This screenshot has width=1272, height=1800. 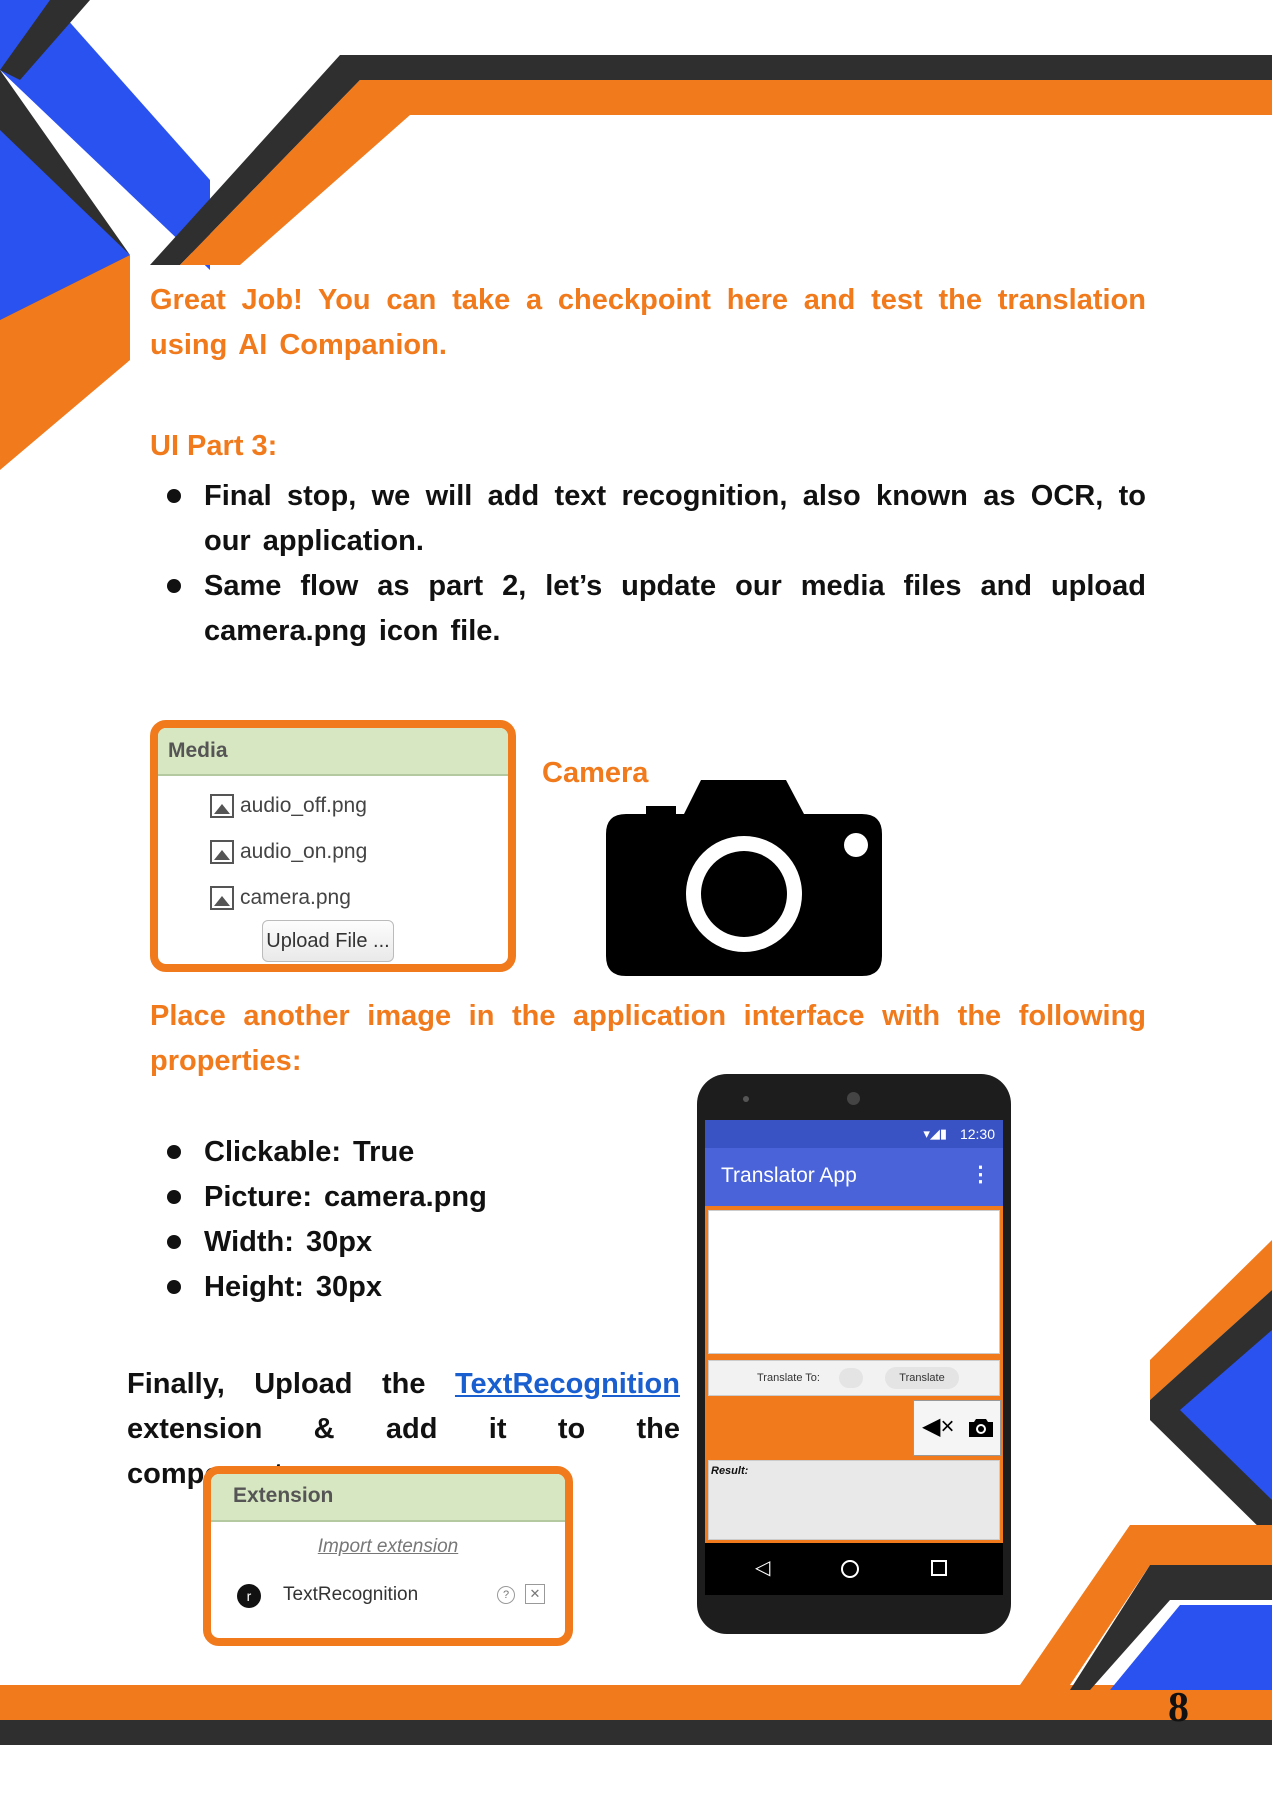 What do you see at coordinates (980, 1174) in the screenshot?
I see `overflow-menu-icon: ⋮` at bounding box center [980, 1174].